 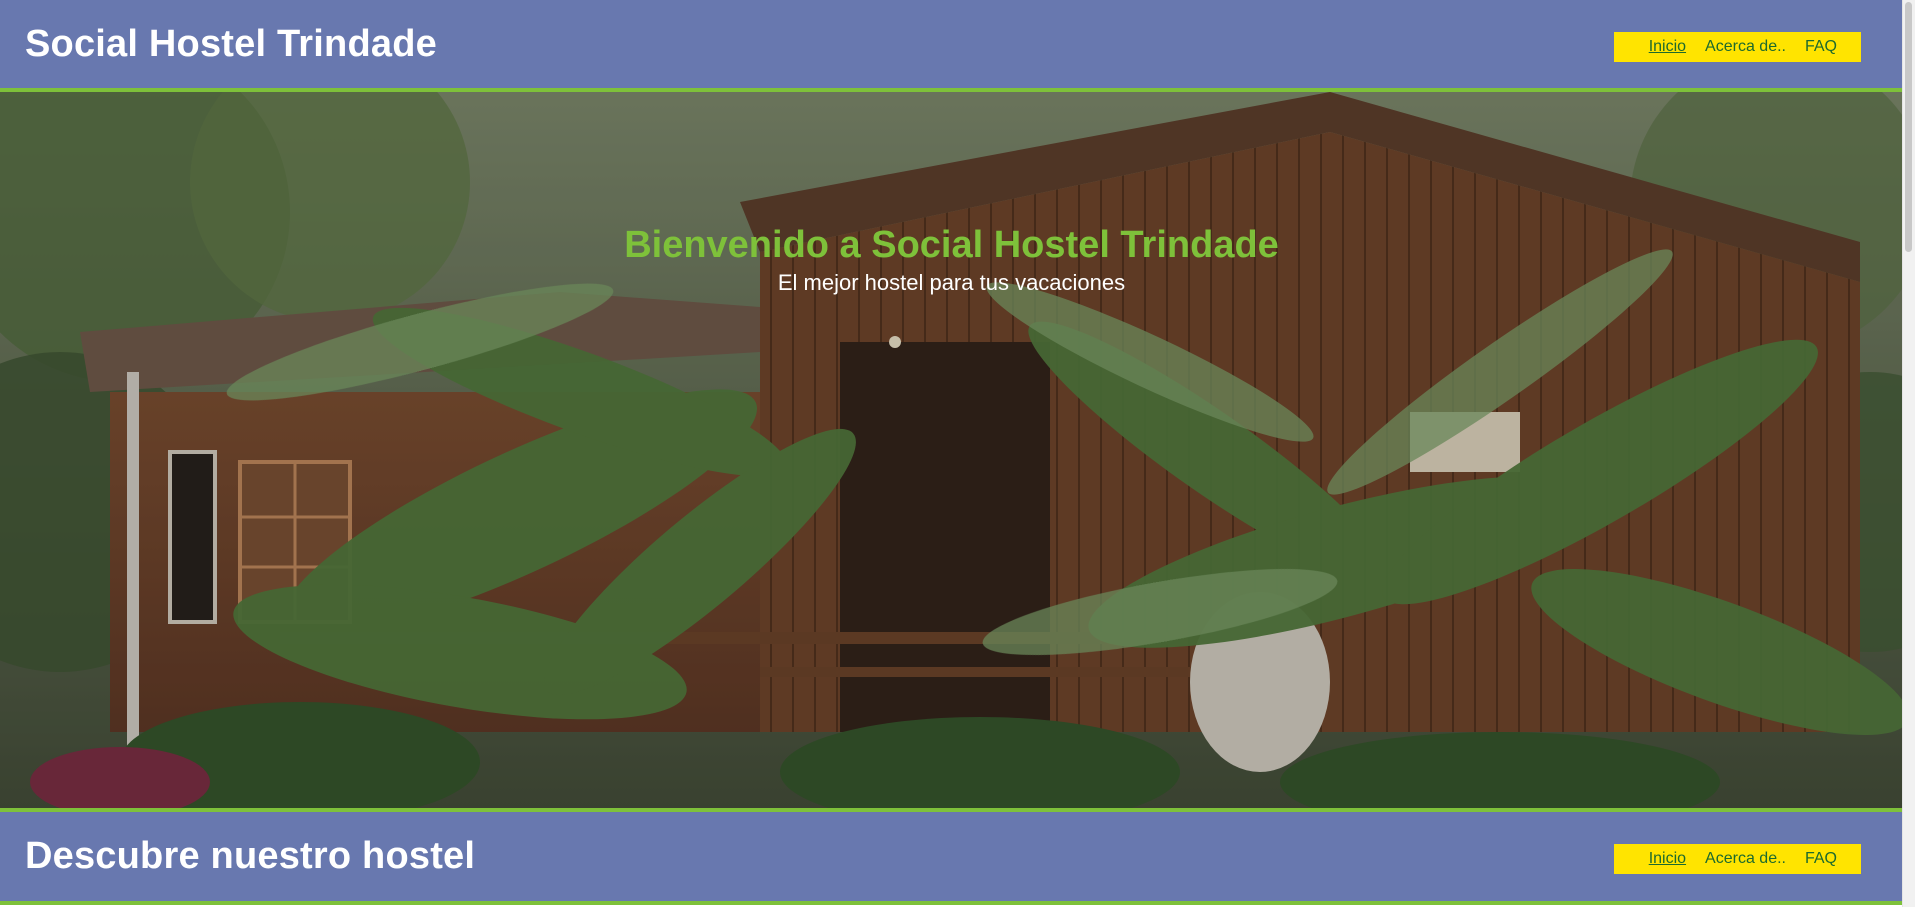 I want to click on hero-title: Bienvenido a Social Hostel Trindade, so click(x=951, y=245).